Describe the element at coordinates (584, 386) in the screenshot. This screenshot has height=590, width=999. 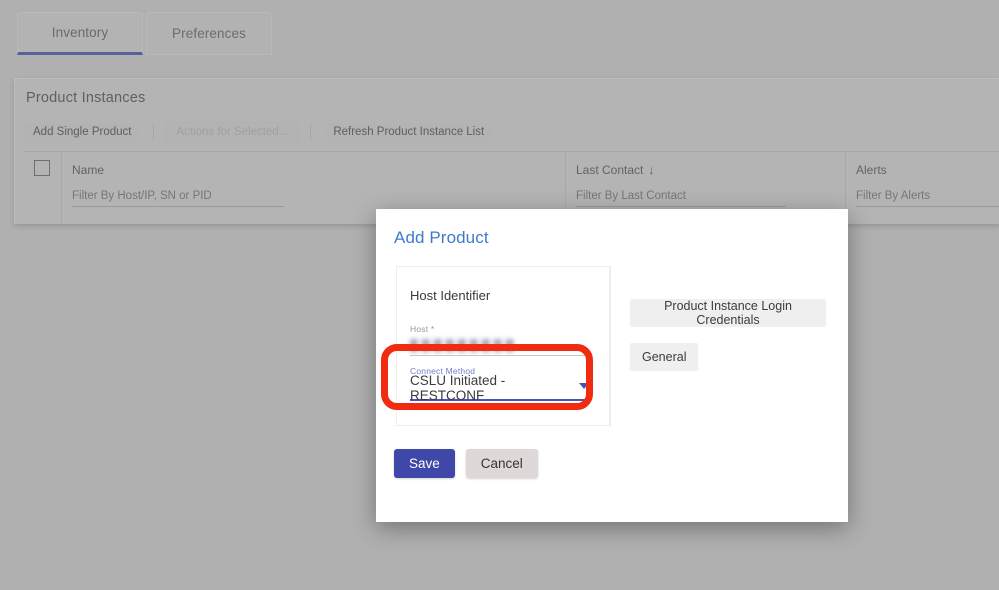
I see `chevron-down-icon` at that location.